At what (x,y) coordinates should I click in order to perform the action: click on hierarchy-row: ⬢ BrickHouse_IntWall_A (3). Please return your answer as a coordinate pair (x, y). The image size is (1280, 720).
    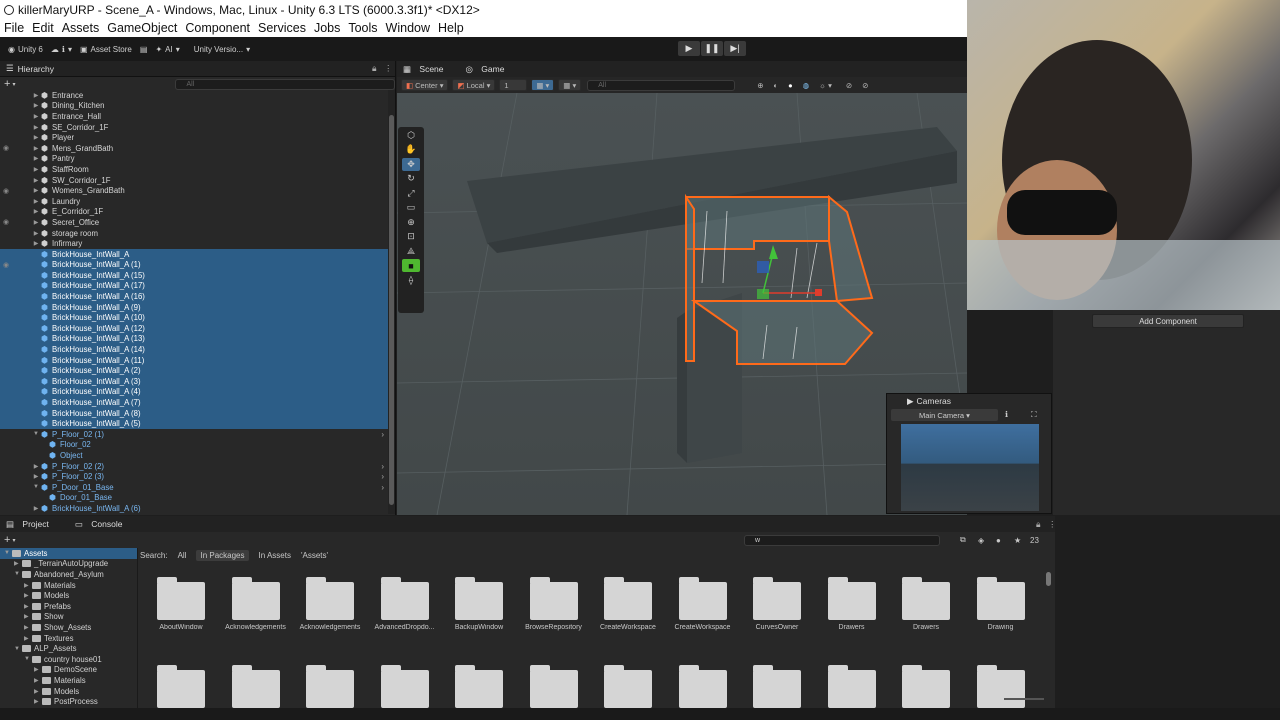
    Looking at the image, I should click on (194, 381).